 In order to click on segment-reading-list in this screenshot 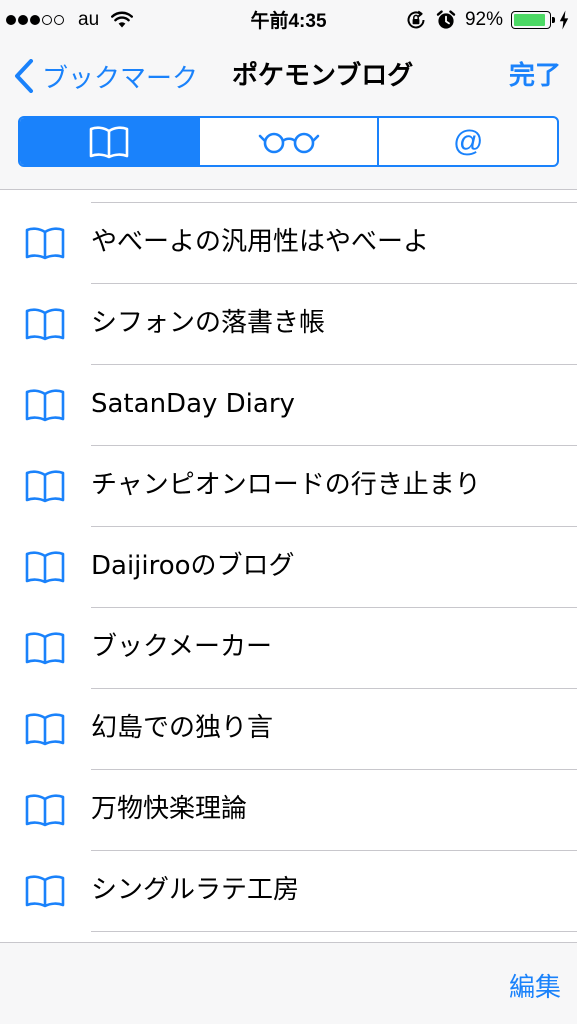, I will do `click(290, 141)`.